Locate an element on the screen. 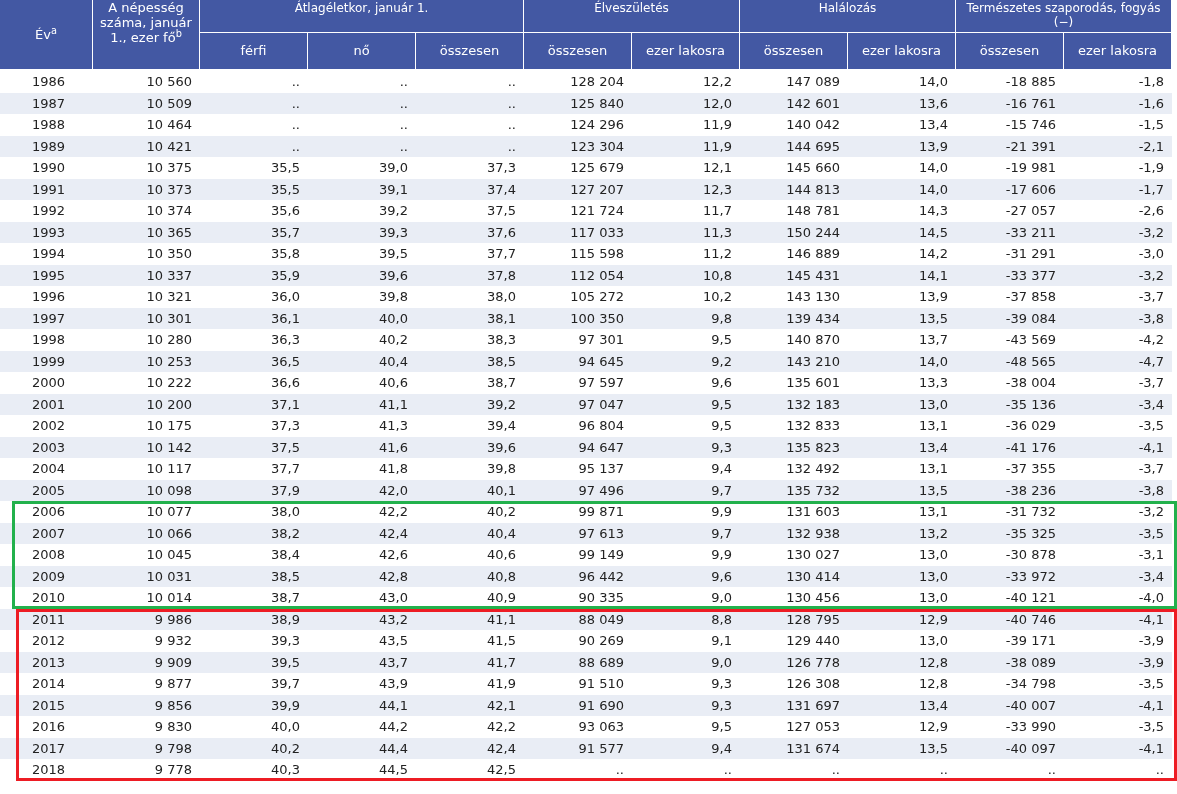 The width and height of the screenshot is (1177, 794). table-cell-text: 127 207 is located at coordinates (597, 189).